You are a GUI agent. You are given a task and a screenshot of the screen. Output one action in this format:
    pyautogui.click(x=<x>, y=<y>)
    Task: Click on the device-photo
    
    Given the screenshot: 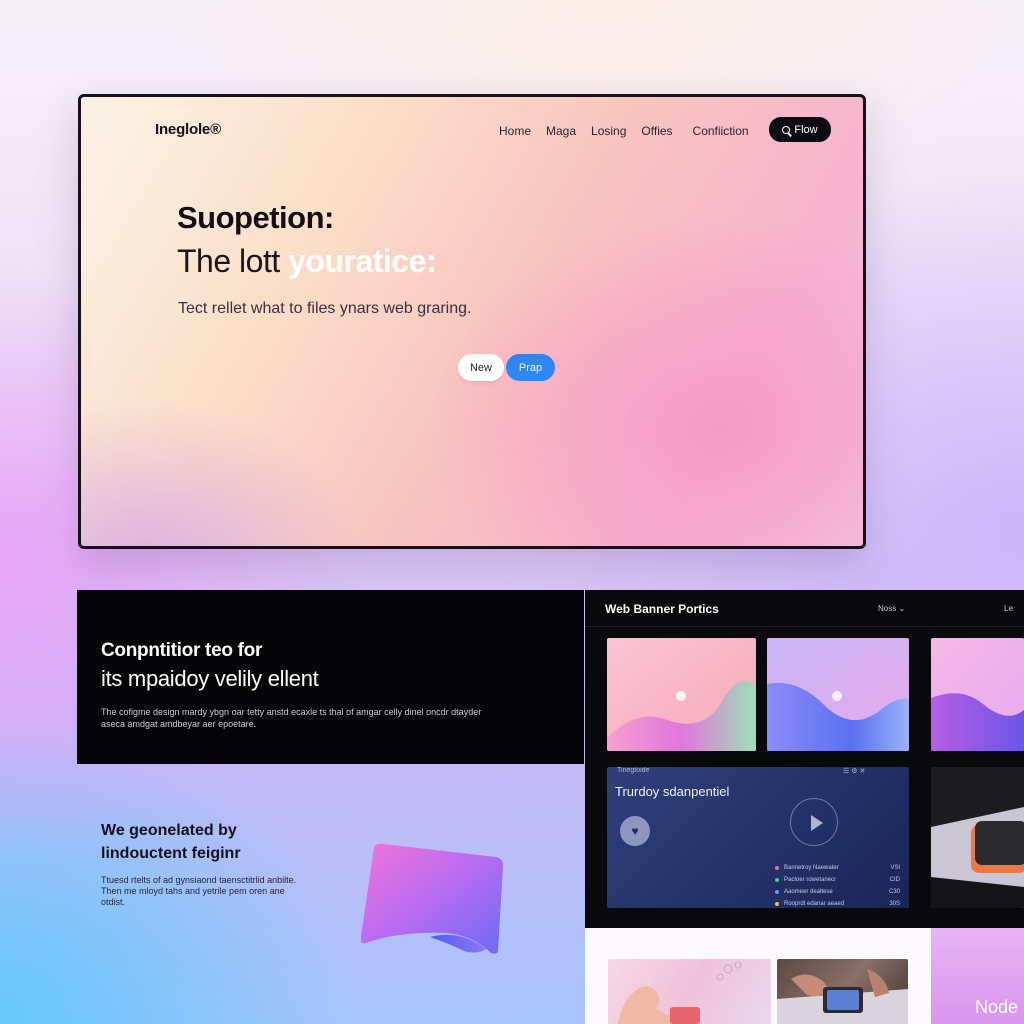 What is the action you would take?
    pyautogui.click(x=977, y=837)
    